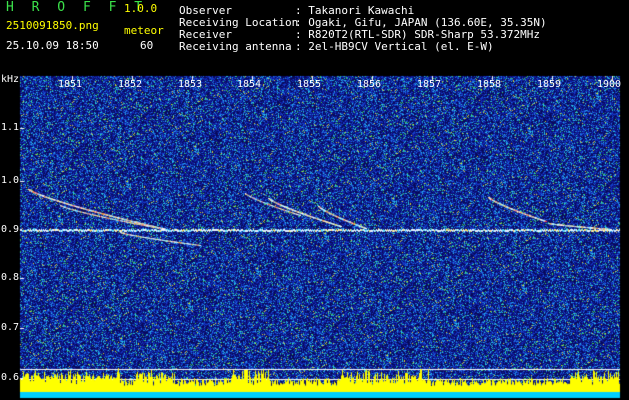 The height and width of the screenshot is (400, 629). I want to click on y-tick-label: 1.0, so click(10, 180).